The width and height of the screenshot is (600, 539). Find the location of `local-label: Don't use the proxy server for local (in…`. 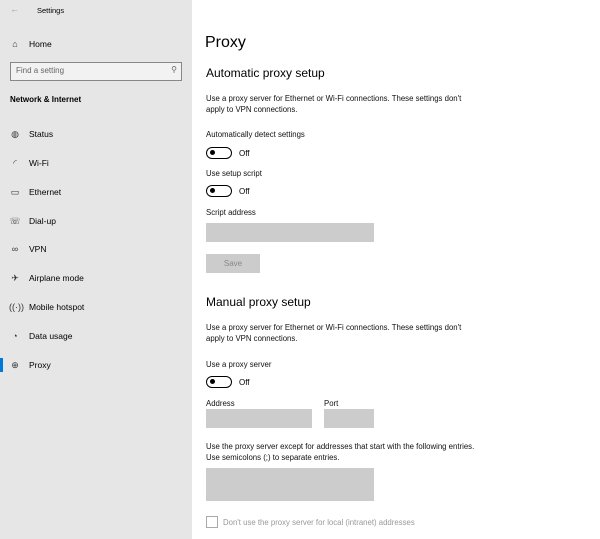

local-label: Don't use the proxy server for local (in… is located at coordinates (319, 522).